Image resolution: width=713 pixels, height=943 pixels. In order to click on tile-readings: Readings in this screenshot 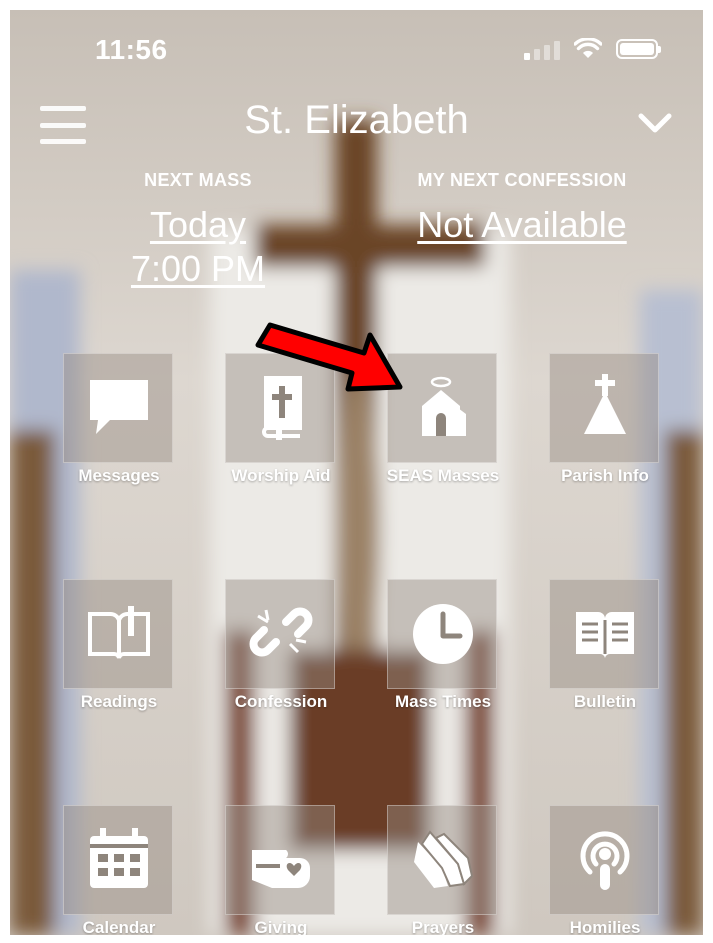, I will do `click(118, 645)`.